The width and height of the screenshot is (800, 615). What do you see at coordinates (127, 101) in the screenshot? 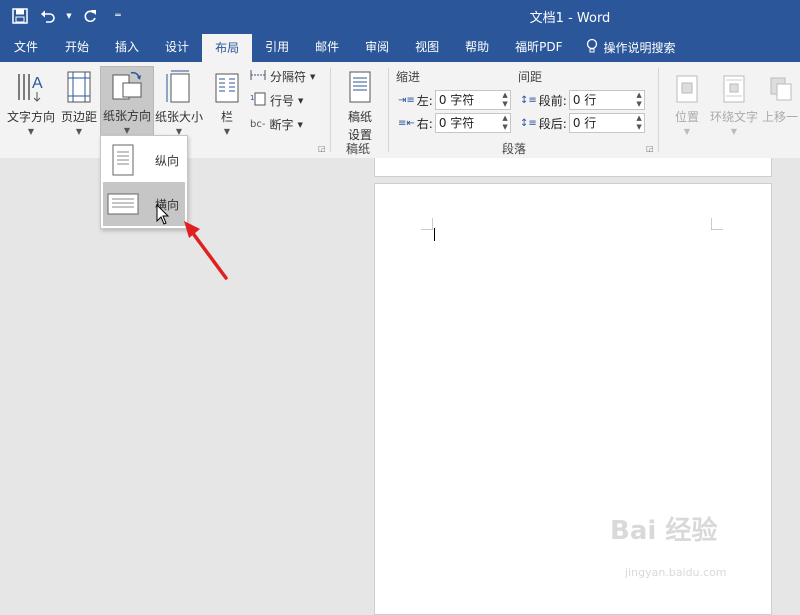
I see `orientation-button: 纸张方向 ▼` at bounding box center [127, 101].